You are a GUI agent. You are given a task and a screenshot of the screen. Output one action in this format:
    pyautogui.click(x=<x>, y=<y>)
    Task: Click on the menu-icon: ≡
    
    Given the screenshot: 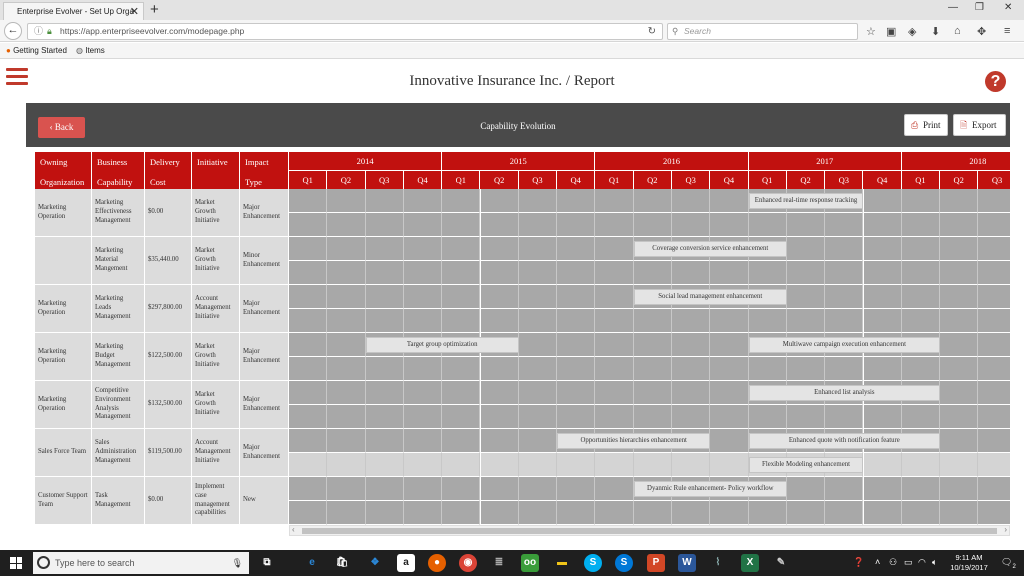 What is the action you would take?
    pyautogui.click(x=1007, y=31)
    